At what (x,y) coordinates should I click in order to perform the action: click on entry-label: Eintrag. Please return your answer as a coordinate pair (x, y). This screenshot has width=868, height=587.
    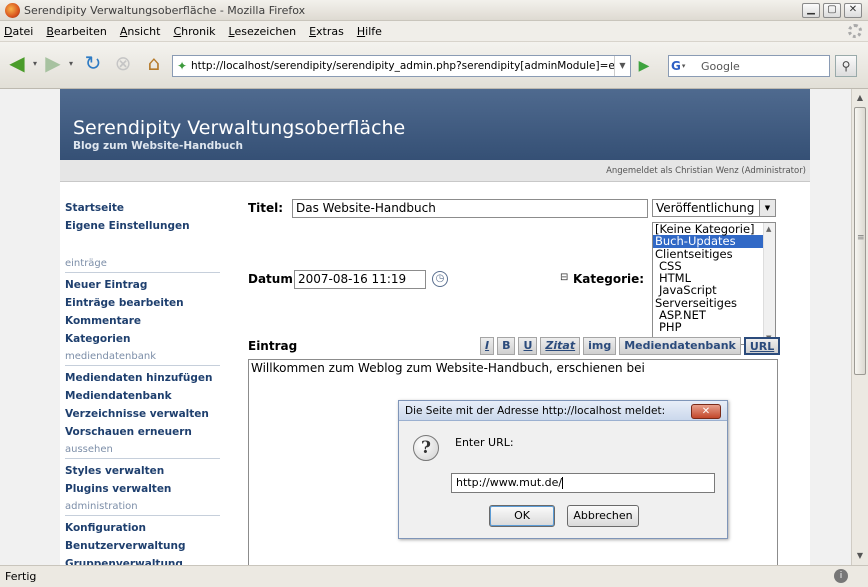
    Looking at the image, I should click on (273, 346).